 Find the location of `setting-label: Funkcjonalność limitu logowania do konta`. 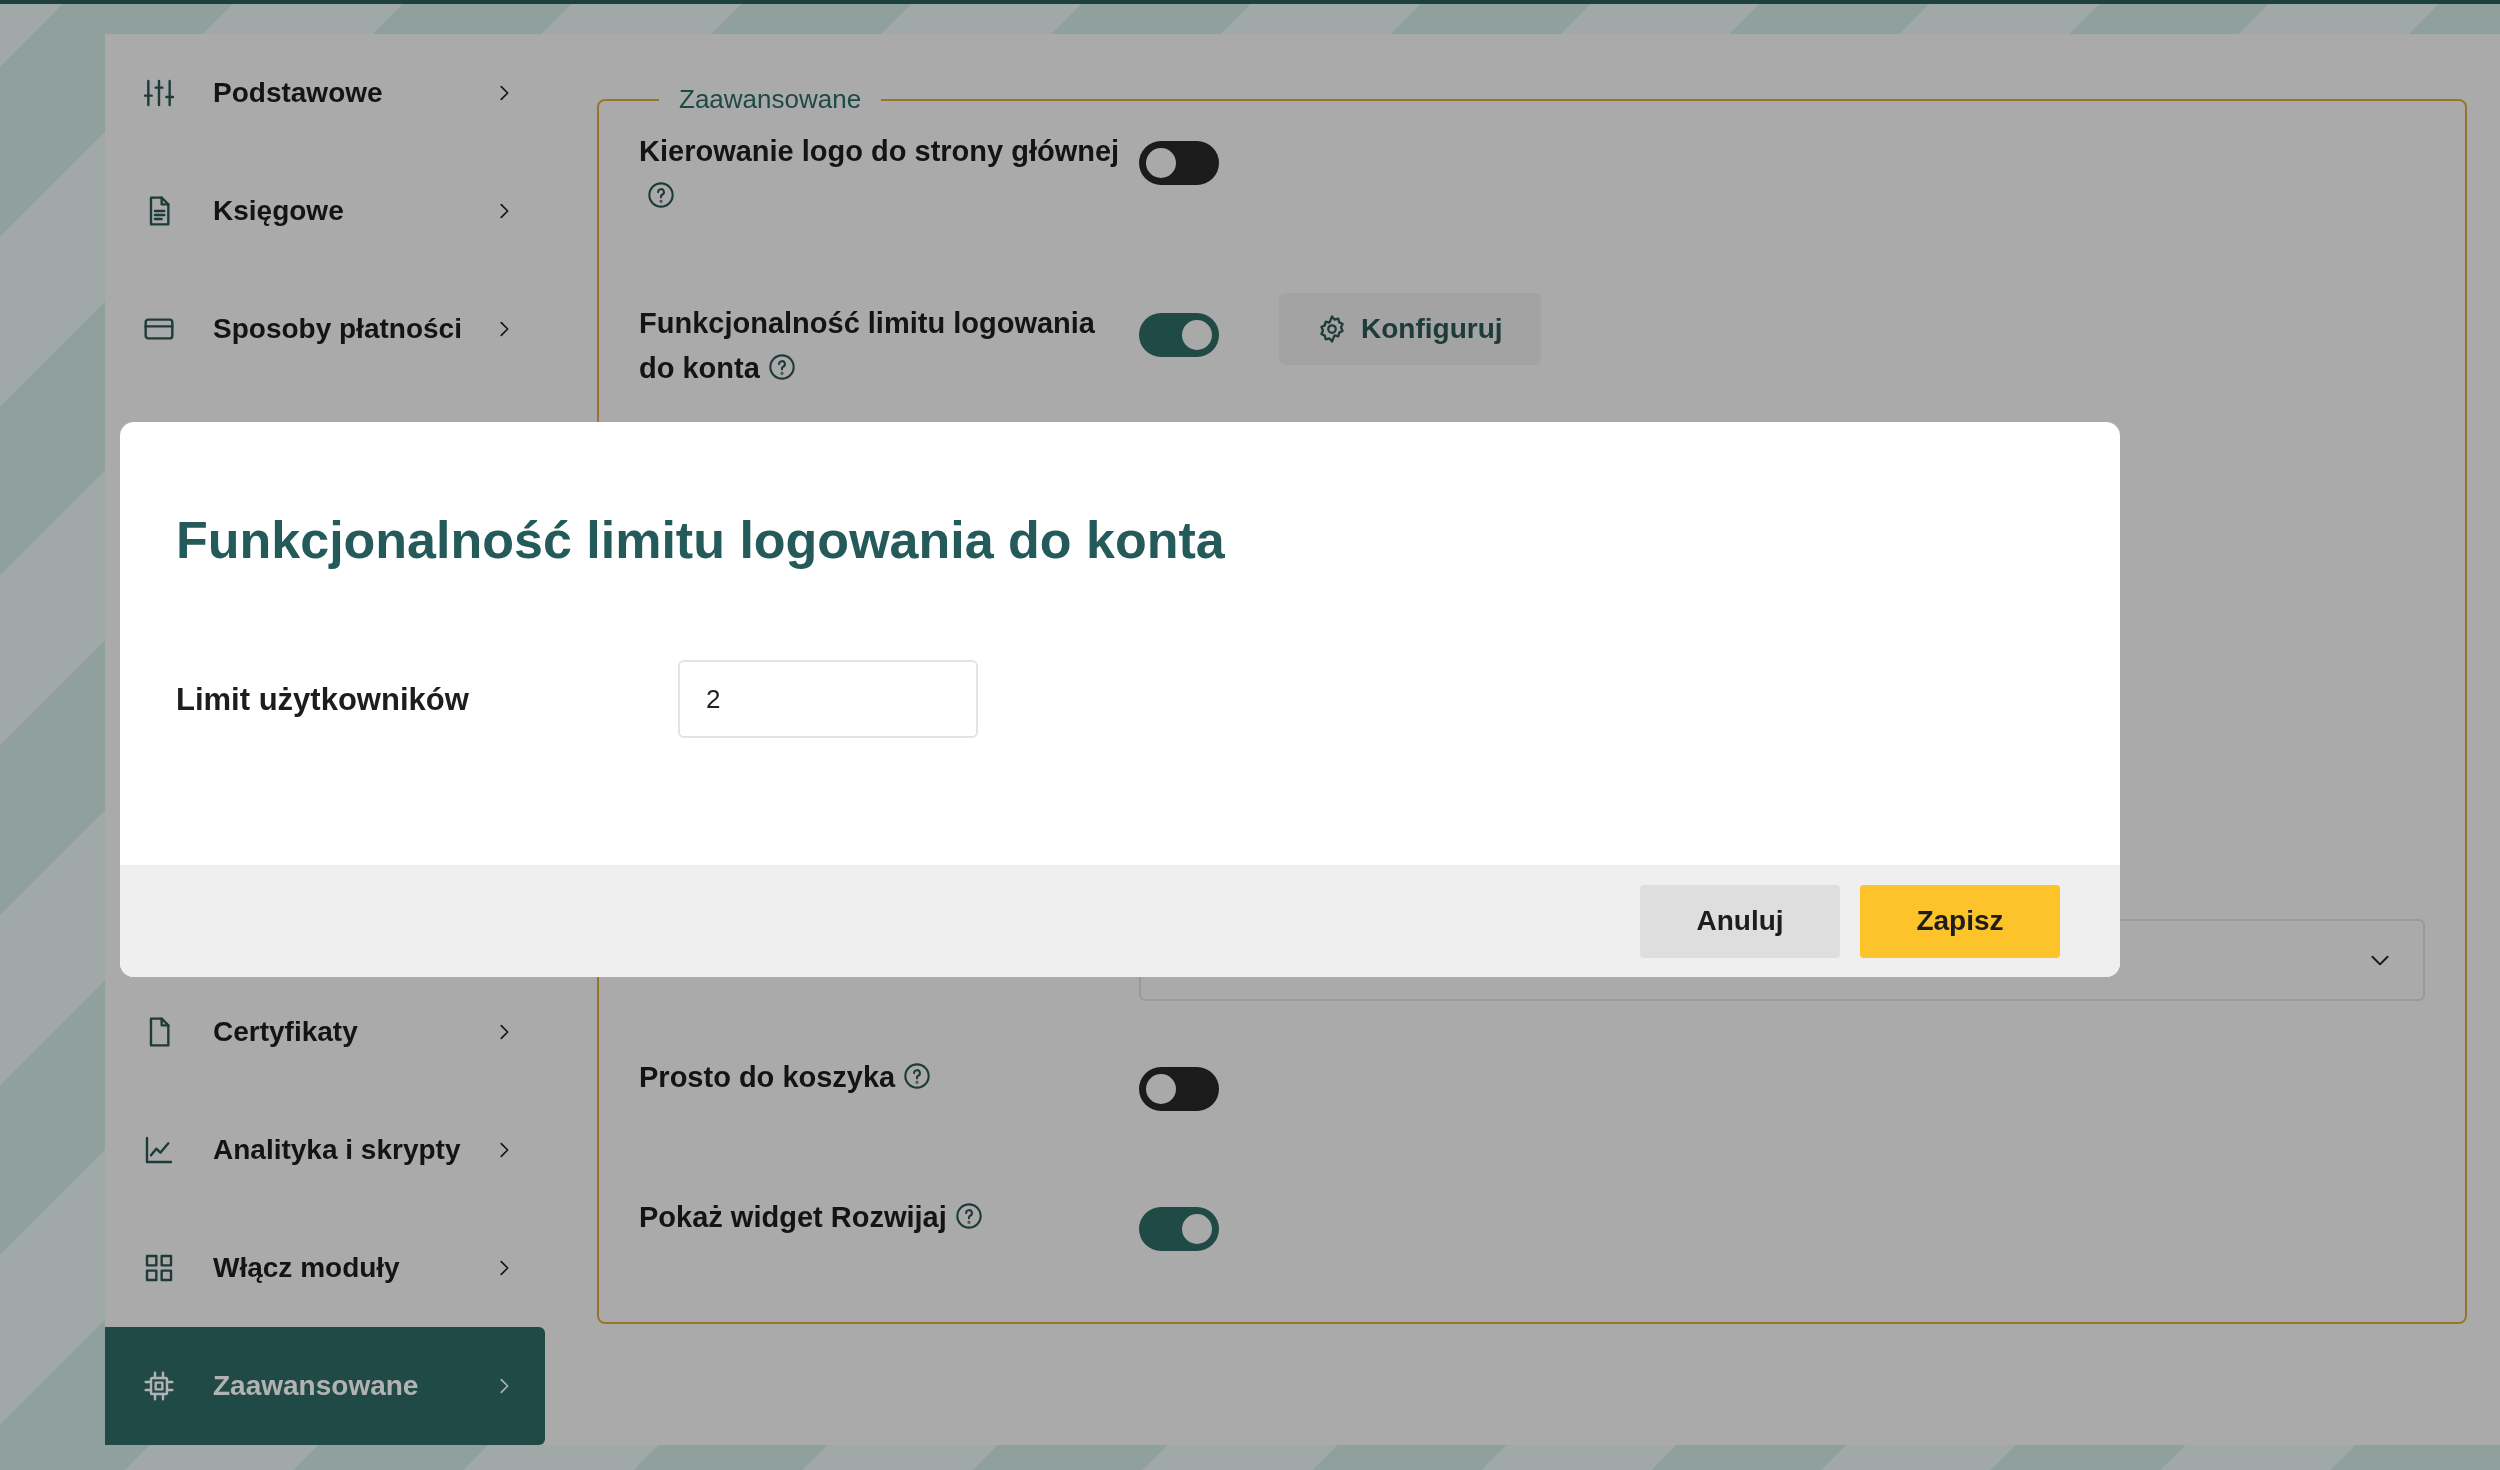

setting-label: Funkcjonalność limitu logowania do konta is located at coordinates (867, 346).